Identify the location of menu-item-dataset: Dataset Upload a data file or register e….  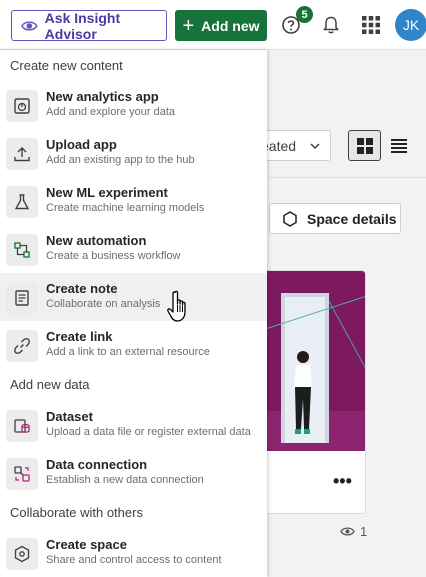
(133, 425).